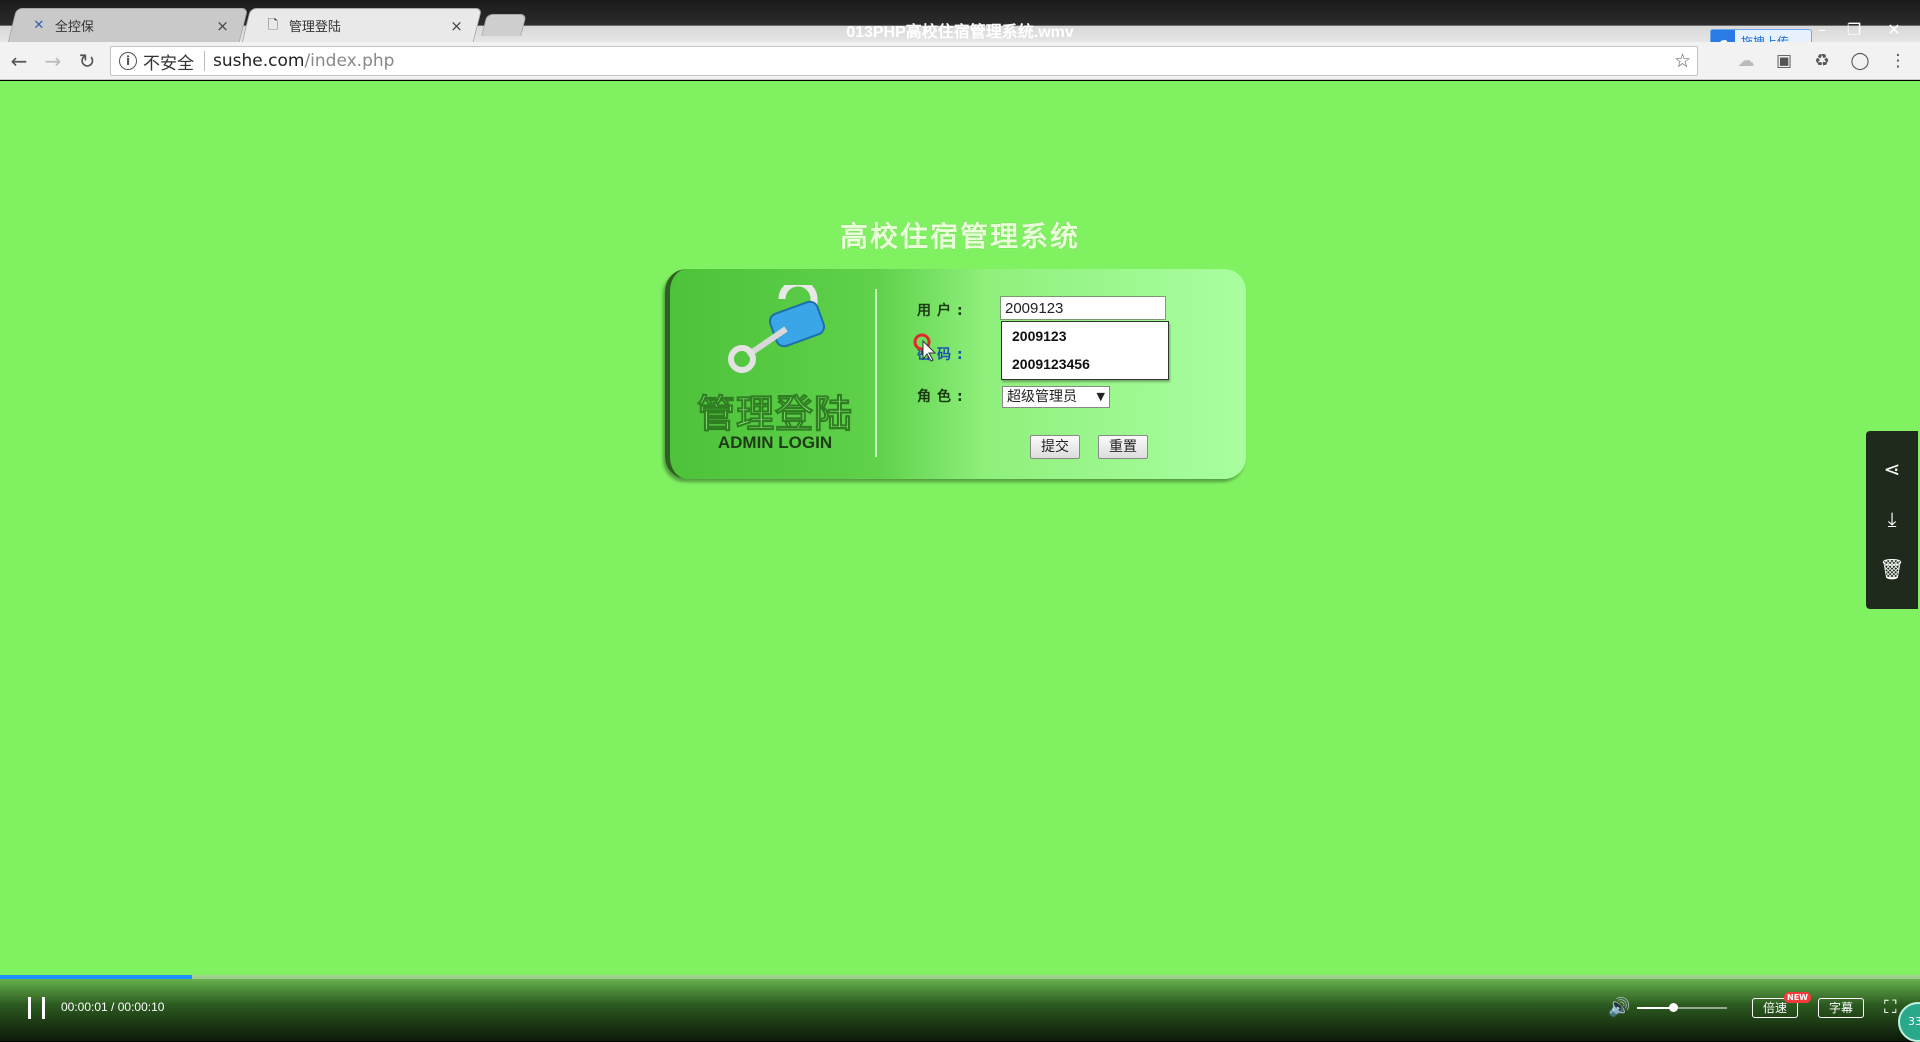 Image resolution: width=1920 pixels, height=1042 pixels. I want to click on submit-button: 提交, so click(1055, 447).